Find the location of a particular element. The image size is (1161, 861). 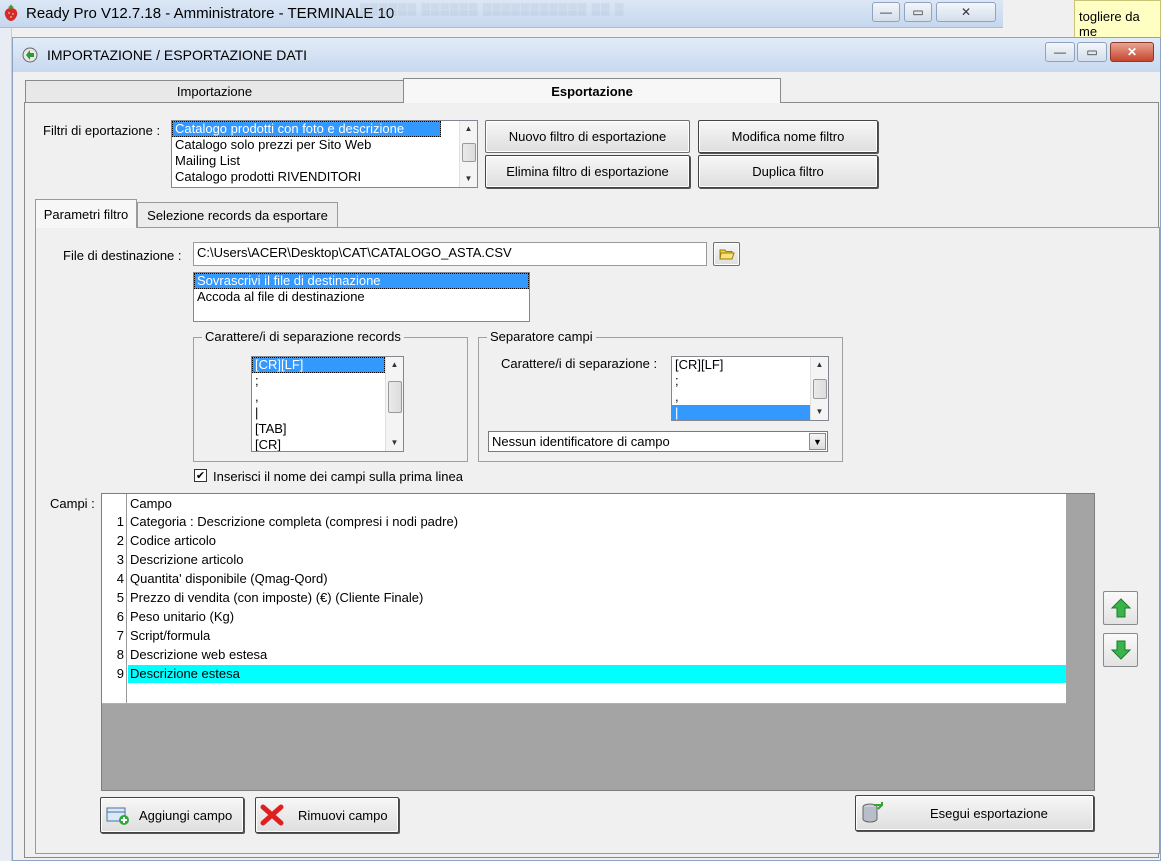

background-strip-left is located at coordinates (6, 444).